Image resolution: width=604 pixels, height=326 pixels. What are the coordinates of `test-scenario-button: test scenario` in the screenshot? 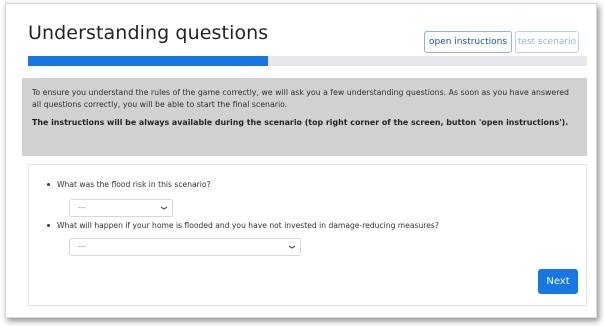 It's located at (547, 42).